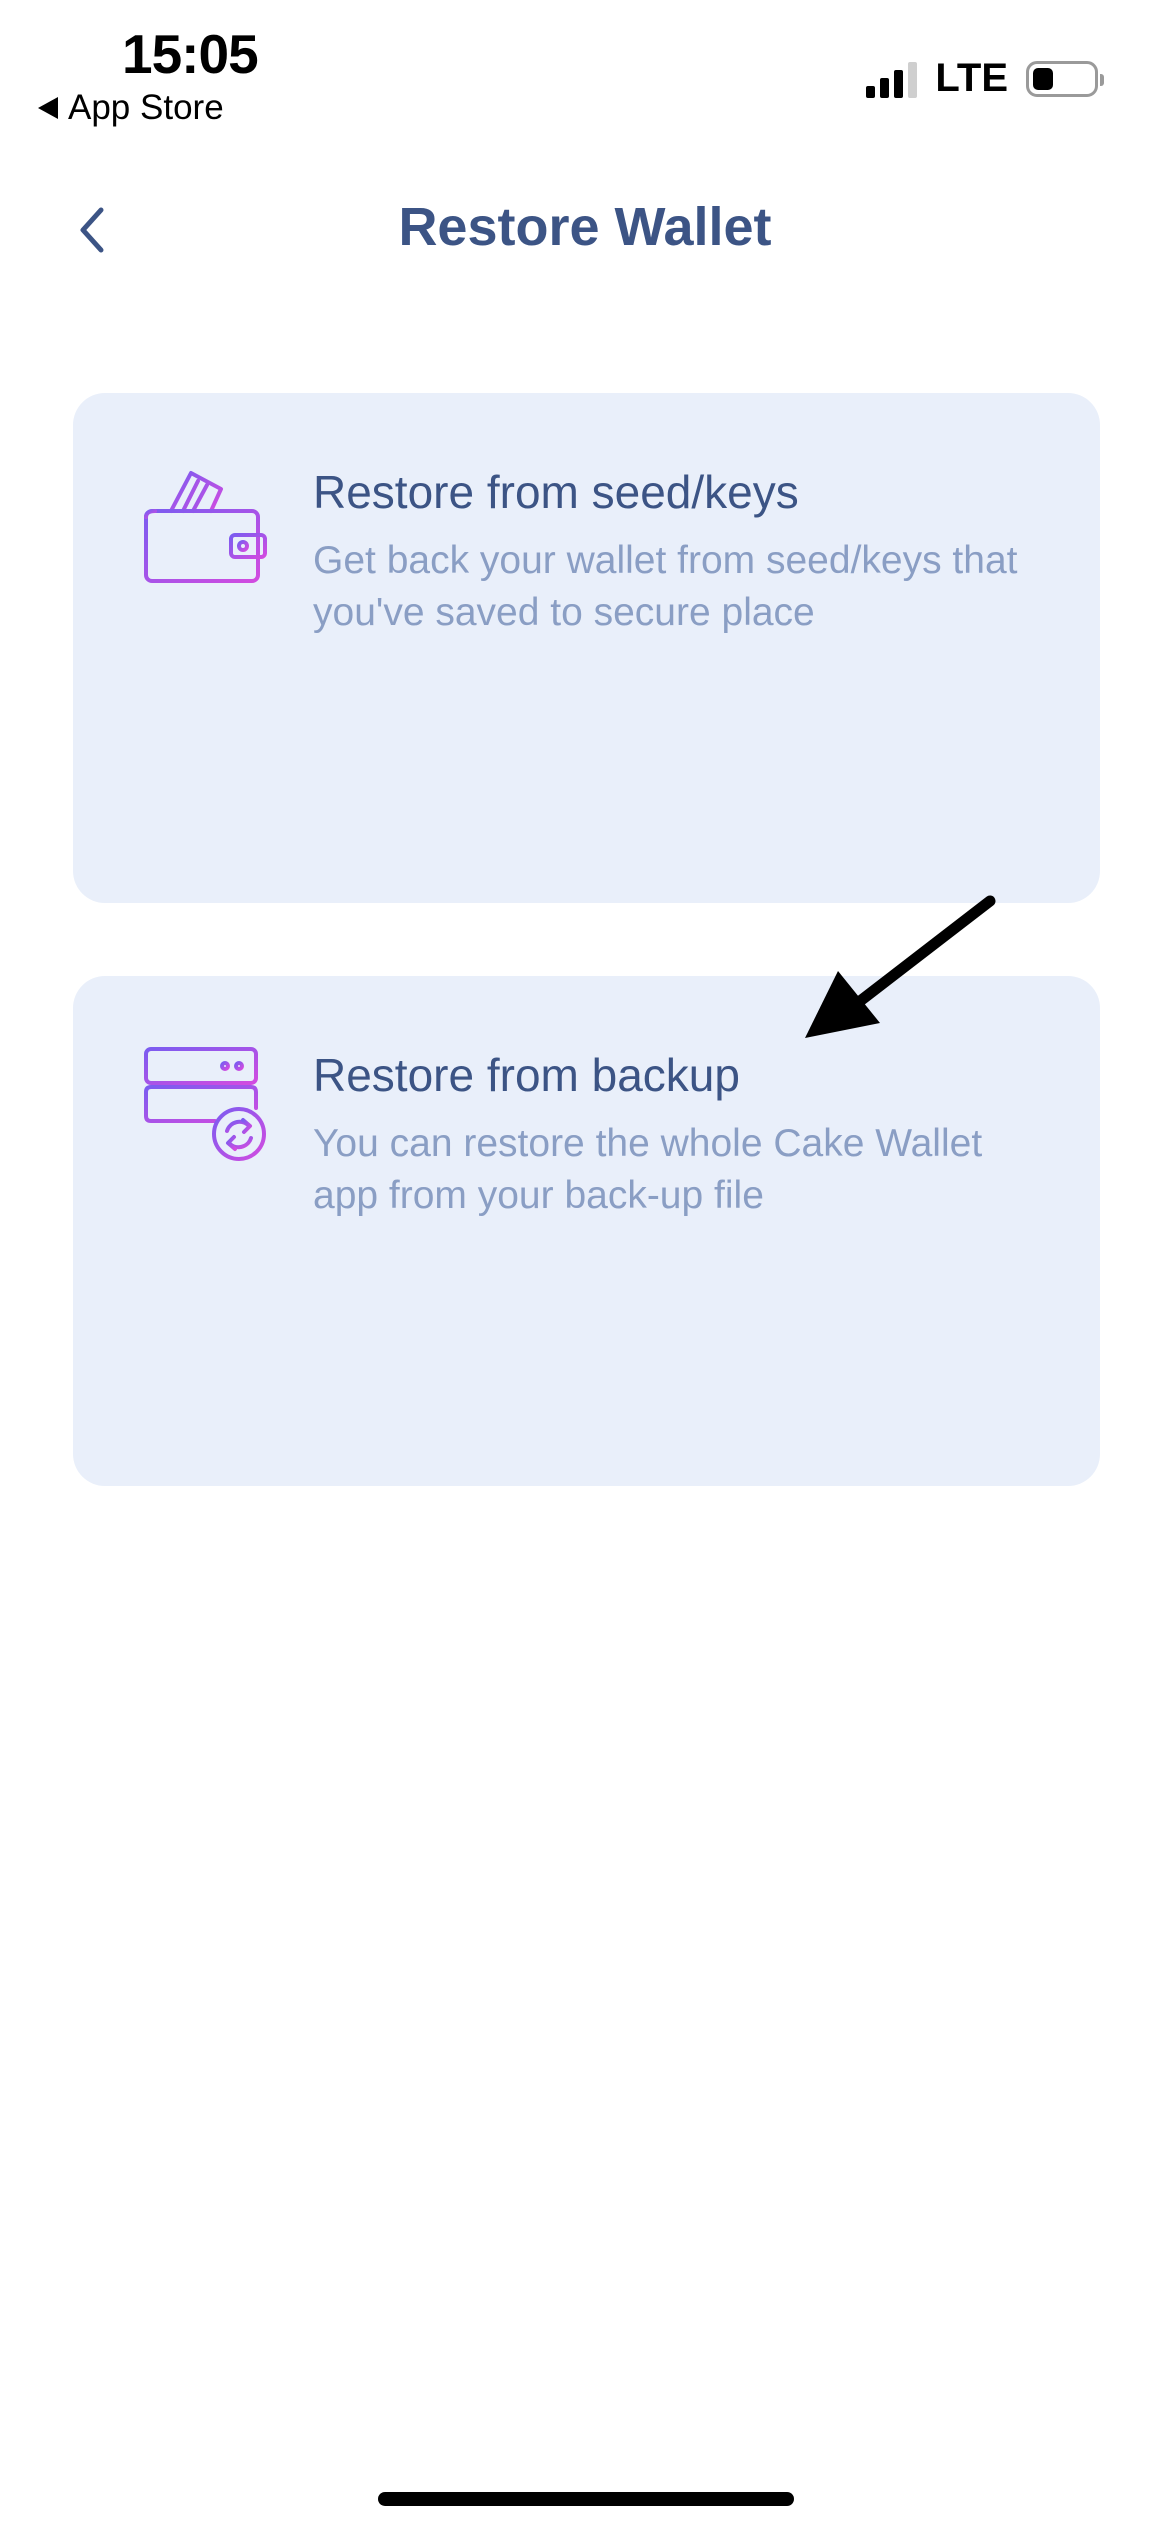 Image resolution: width=1170 pixels, height=2532 pixels. Describe the element at coordinates (971, 78) in the screenshot. I see `network-label: LTE` at that location.